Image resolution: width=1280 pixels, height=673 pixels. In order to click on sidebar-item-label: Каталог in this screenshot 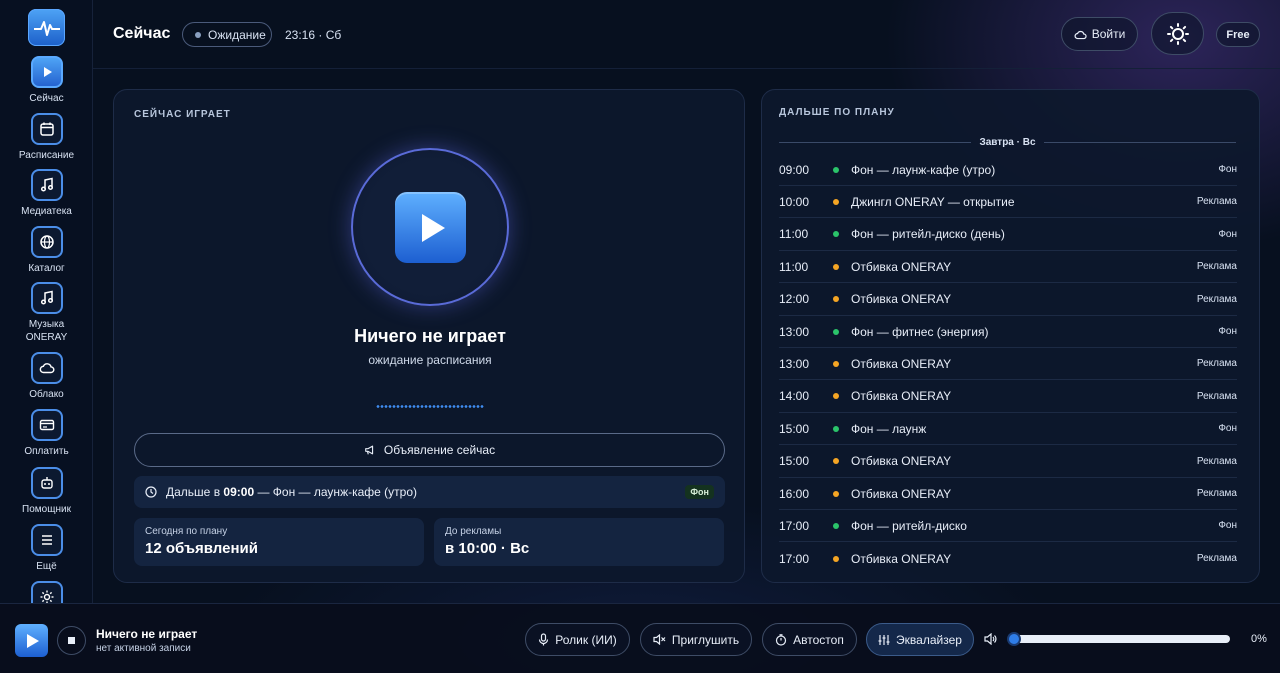, I will do `click(46, 268)`.